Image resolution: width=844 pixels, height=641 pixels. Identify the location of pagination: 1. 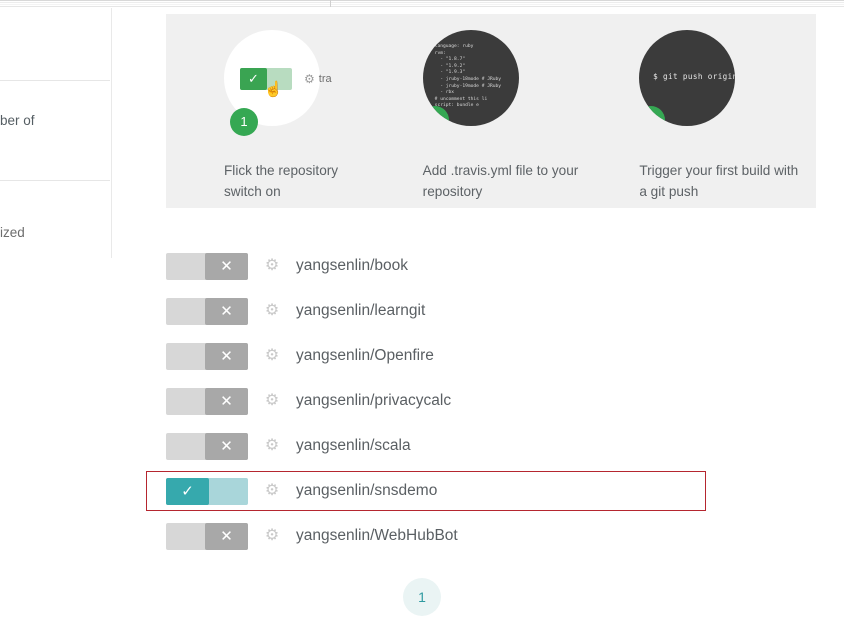
(422, 597).